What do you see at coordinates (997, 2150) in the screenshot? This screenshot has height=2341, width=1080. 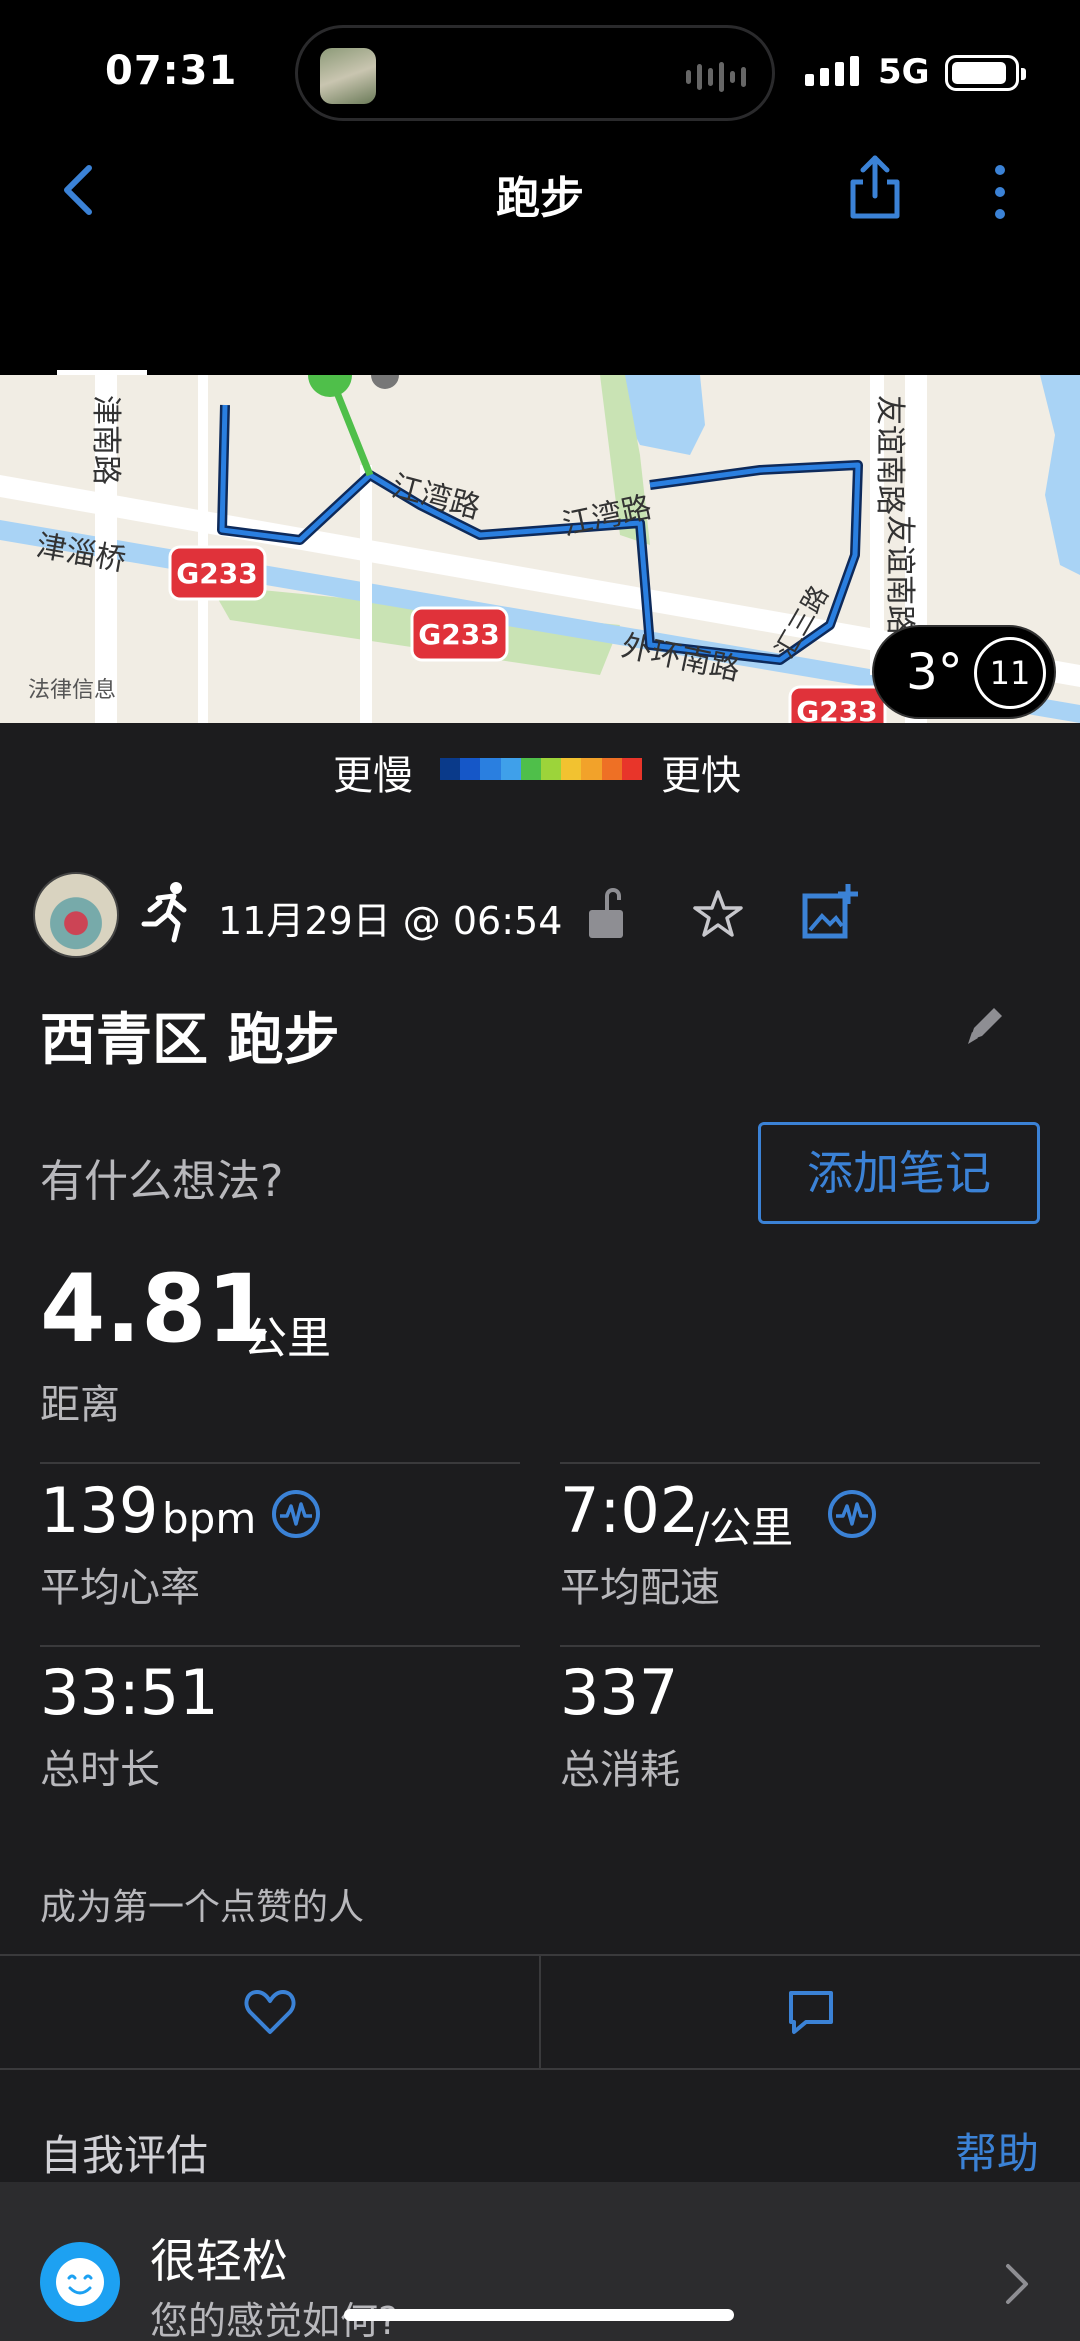 I see `help-link: 帮助` at bounding box center [997, 2150].